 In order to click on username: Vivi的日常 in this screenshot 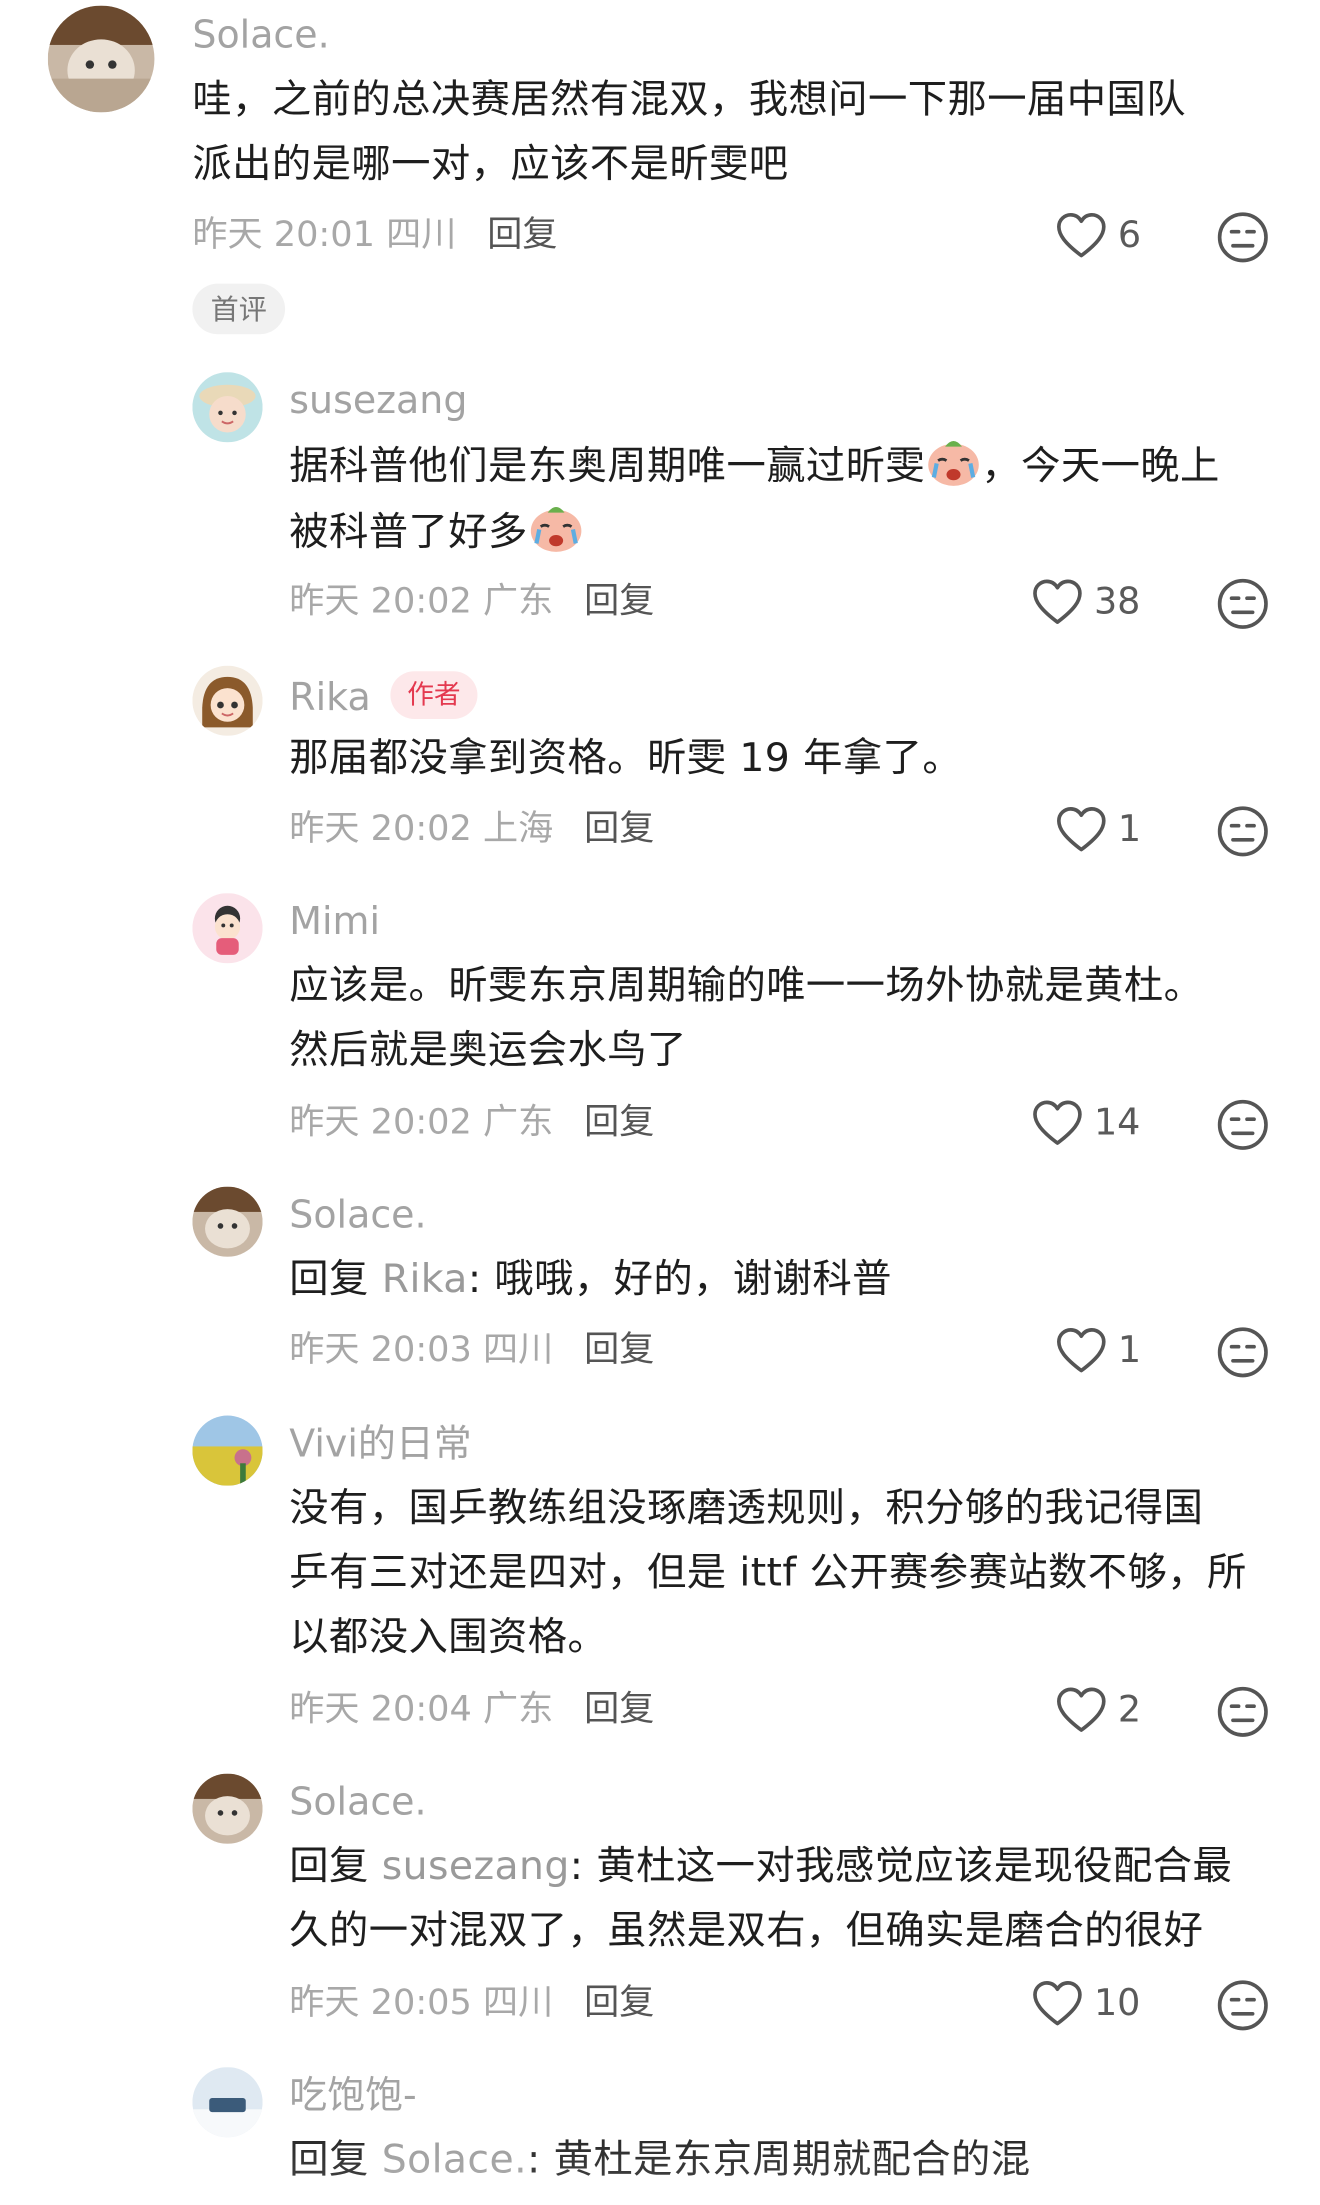, I will do `click(380, 1444)`.